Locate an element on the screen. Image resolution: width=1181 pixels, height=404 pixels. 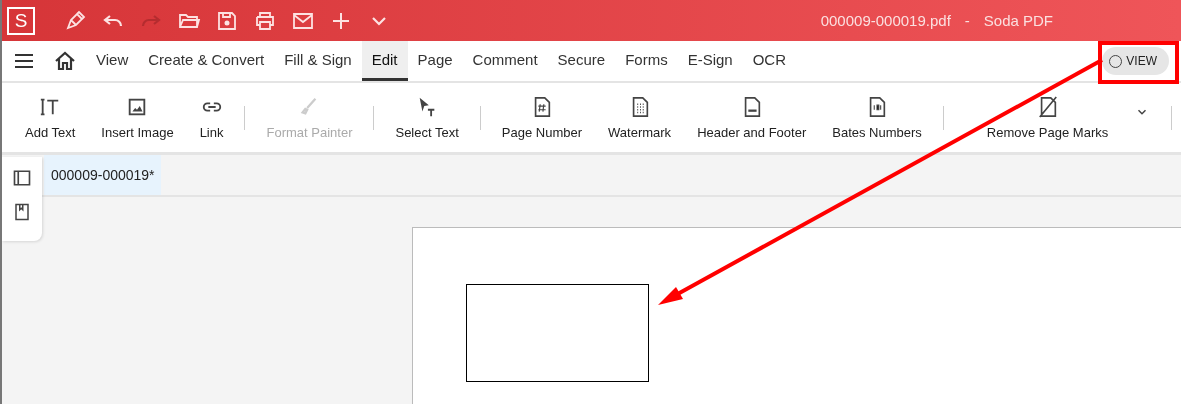
pen-icon is located at coordinates (75, 20).